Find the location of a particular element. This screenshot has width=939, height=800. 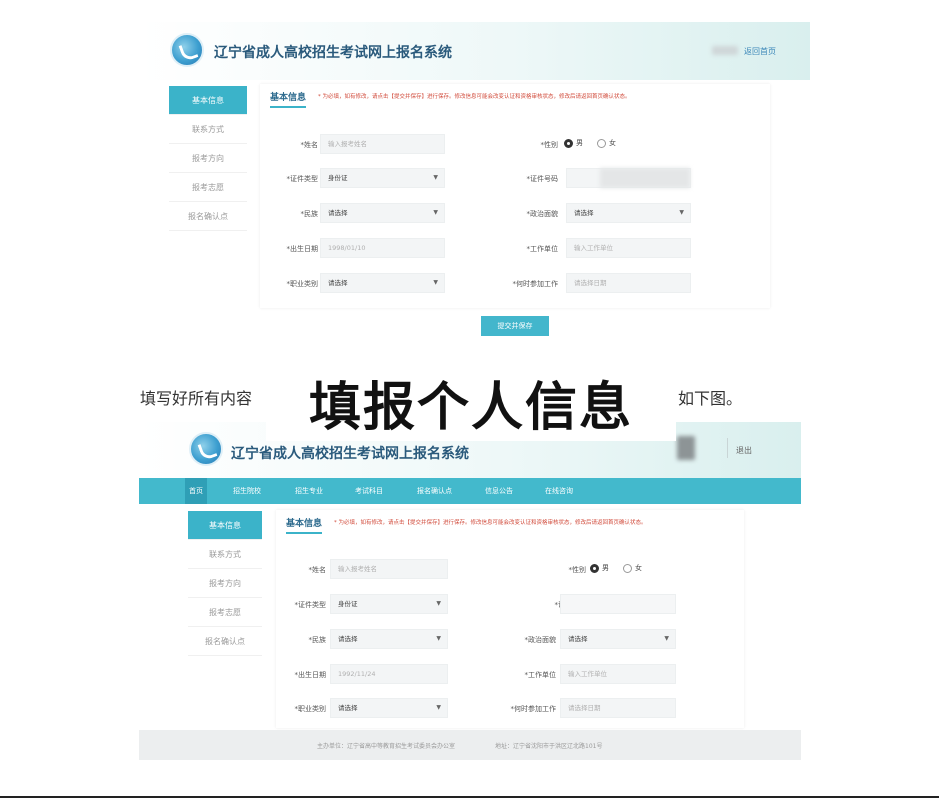

caption-box: 填报个人信息 is located at coordinates (471, 400).